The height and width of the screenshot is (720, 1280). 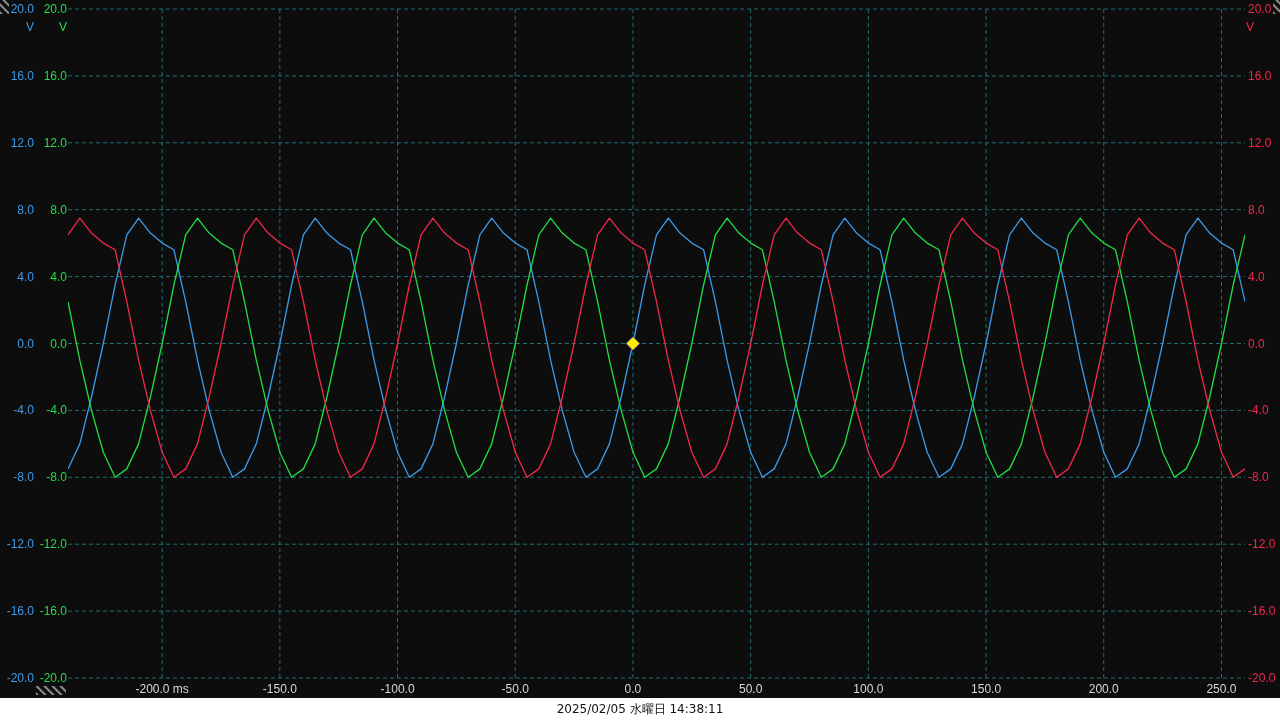 I want to click on axis-label: 200.0, so click(x=1103, y=689).